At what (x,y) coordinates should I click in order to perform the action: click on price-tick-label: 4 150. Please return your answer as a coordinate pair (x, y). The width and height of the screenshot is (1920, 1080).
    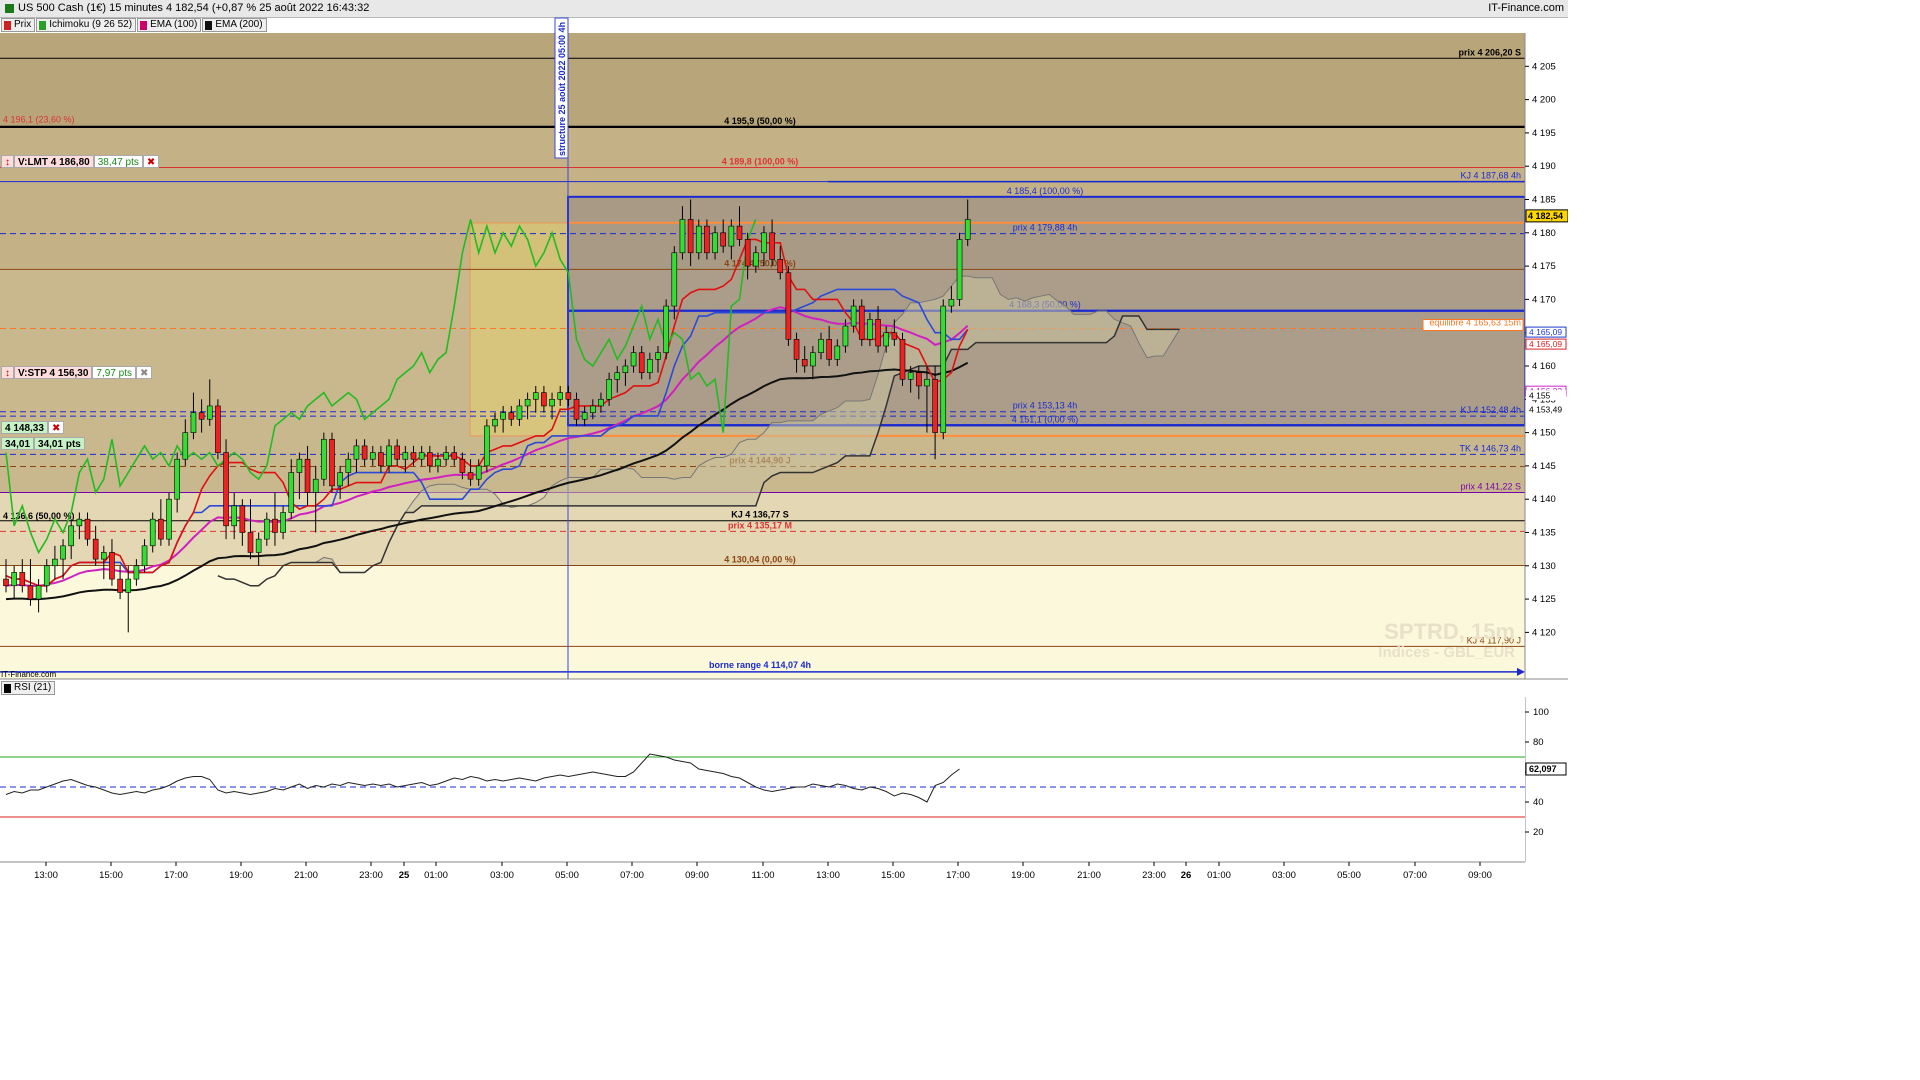
    Looking at the image, I should click on (1544, 433).